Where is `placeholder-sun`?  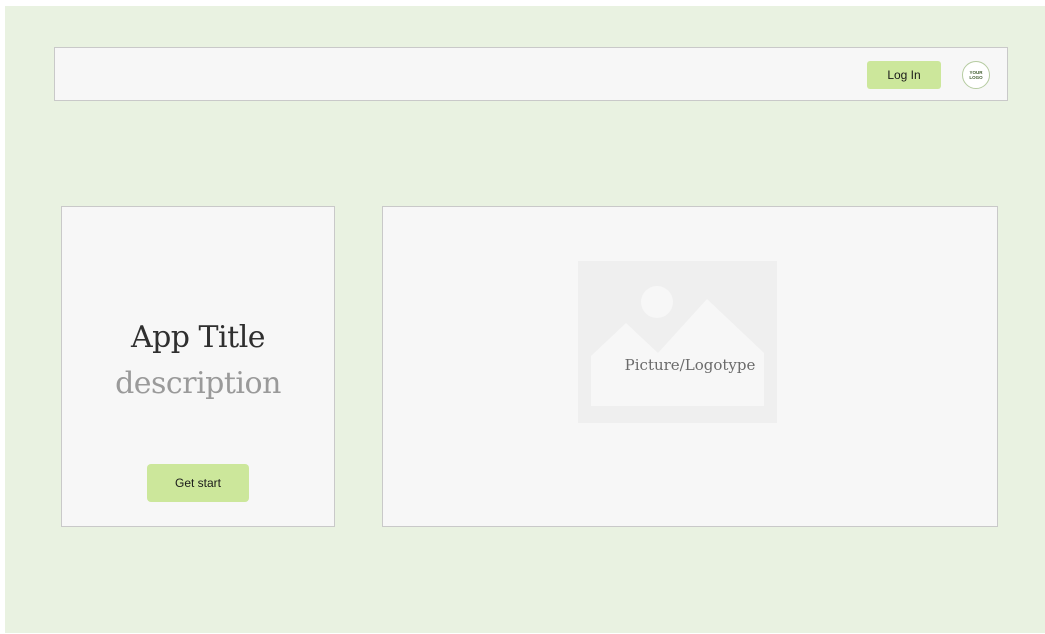
placeholder-sun is located at coordinates (657, 302).